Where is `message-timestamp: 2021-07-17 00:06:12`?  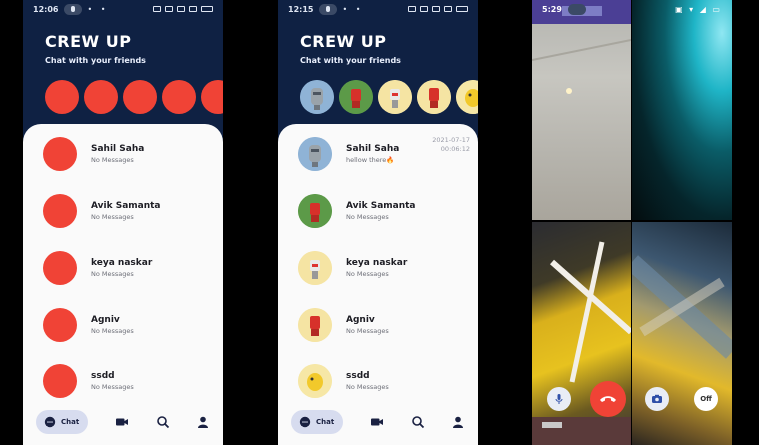
message-timestamp: 2021-07-17 00:06:12 is located at coordinates (451, 144).